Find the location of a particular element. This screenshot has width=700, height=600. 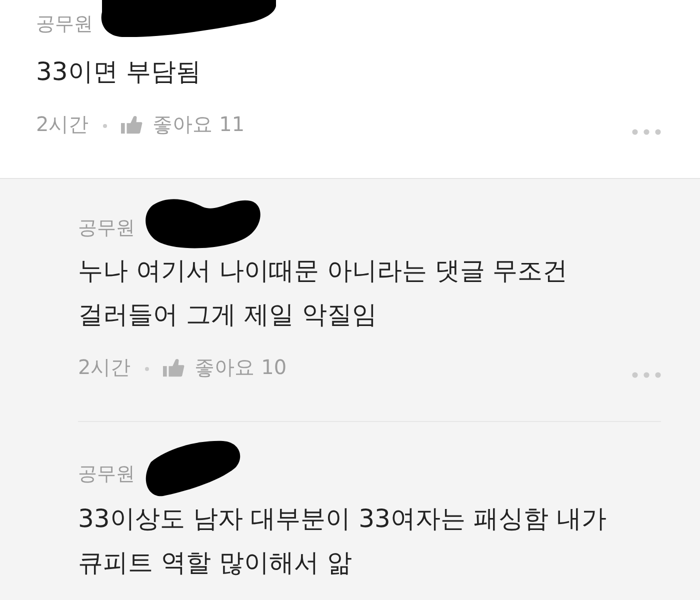

comment-text: 33이면 부담됨 is located at coordinates (119, 72).